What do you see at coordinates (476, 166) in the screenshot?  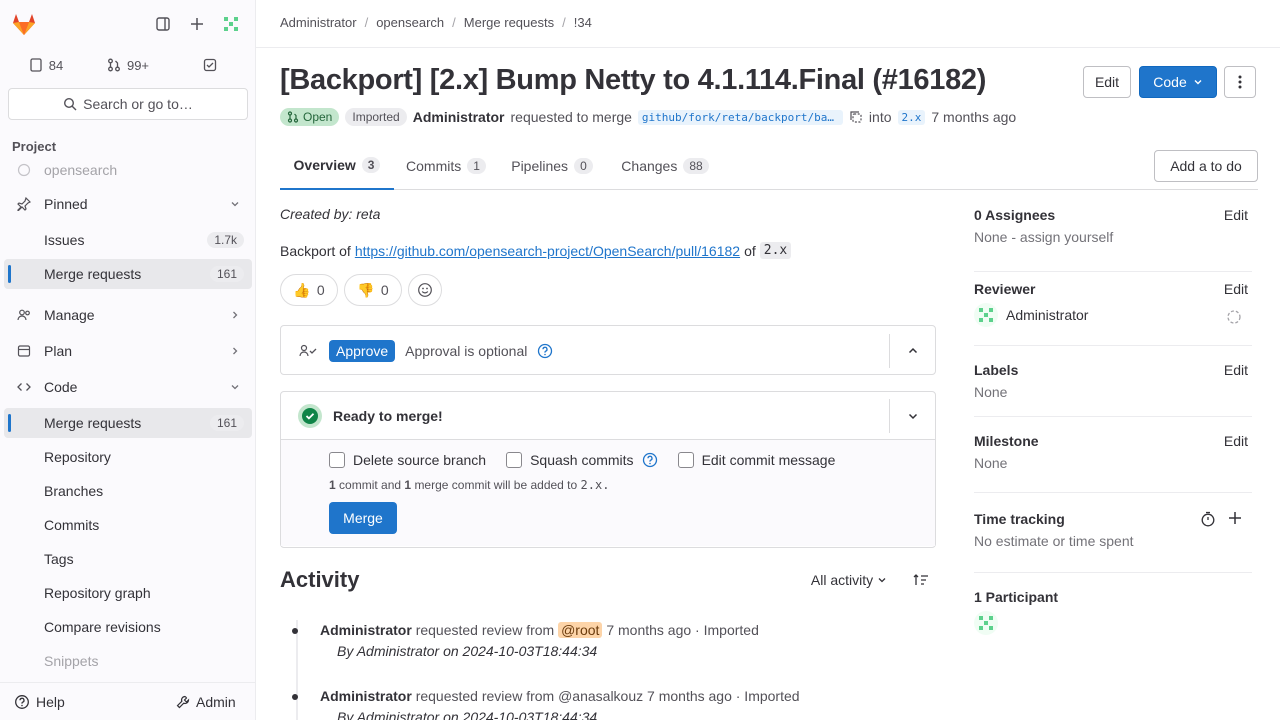 I see `tab-count: 1` at bounding box center [476, 166].